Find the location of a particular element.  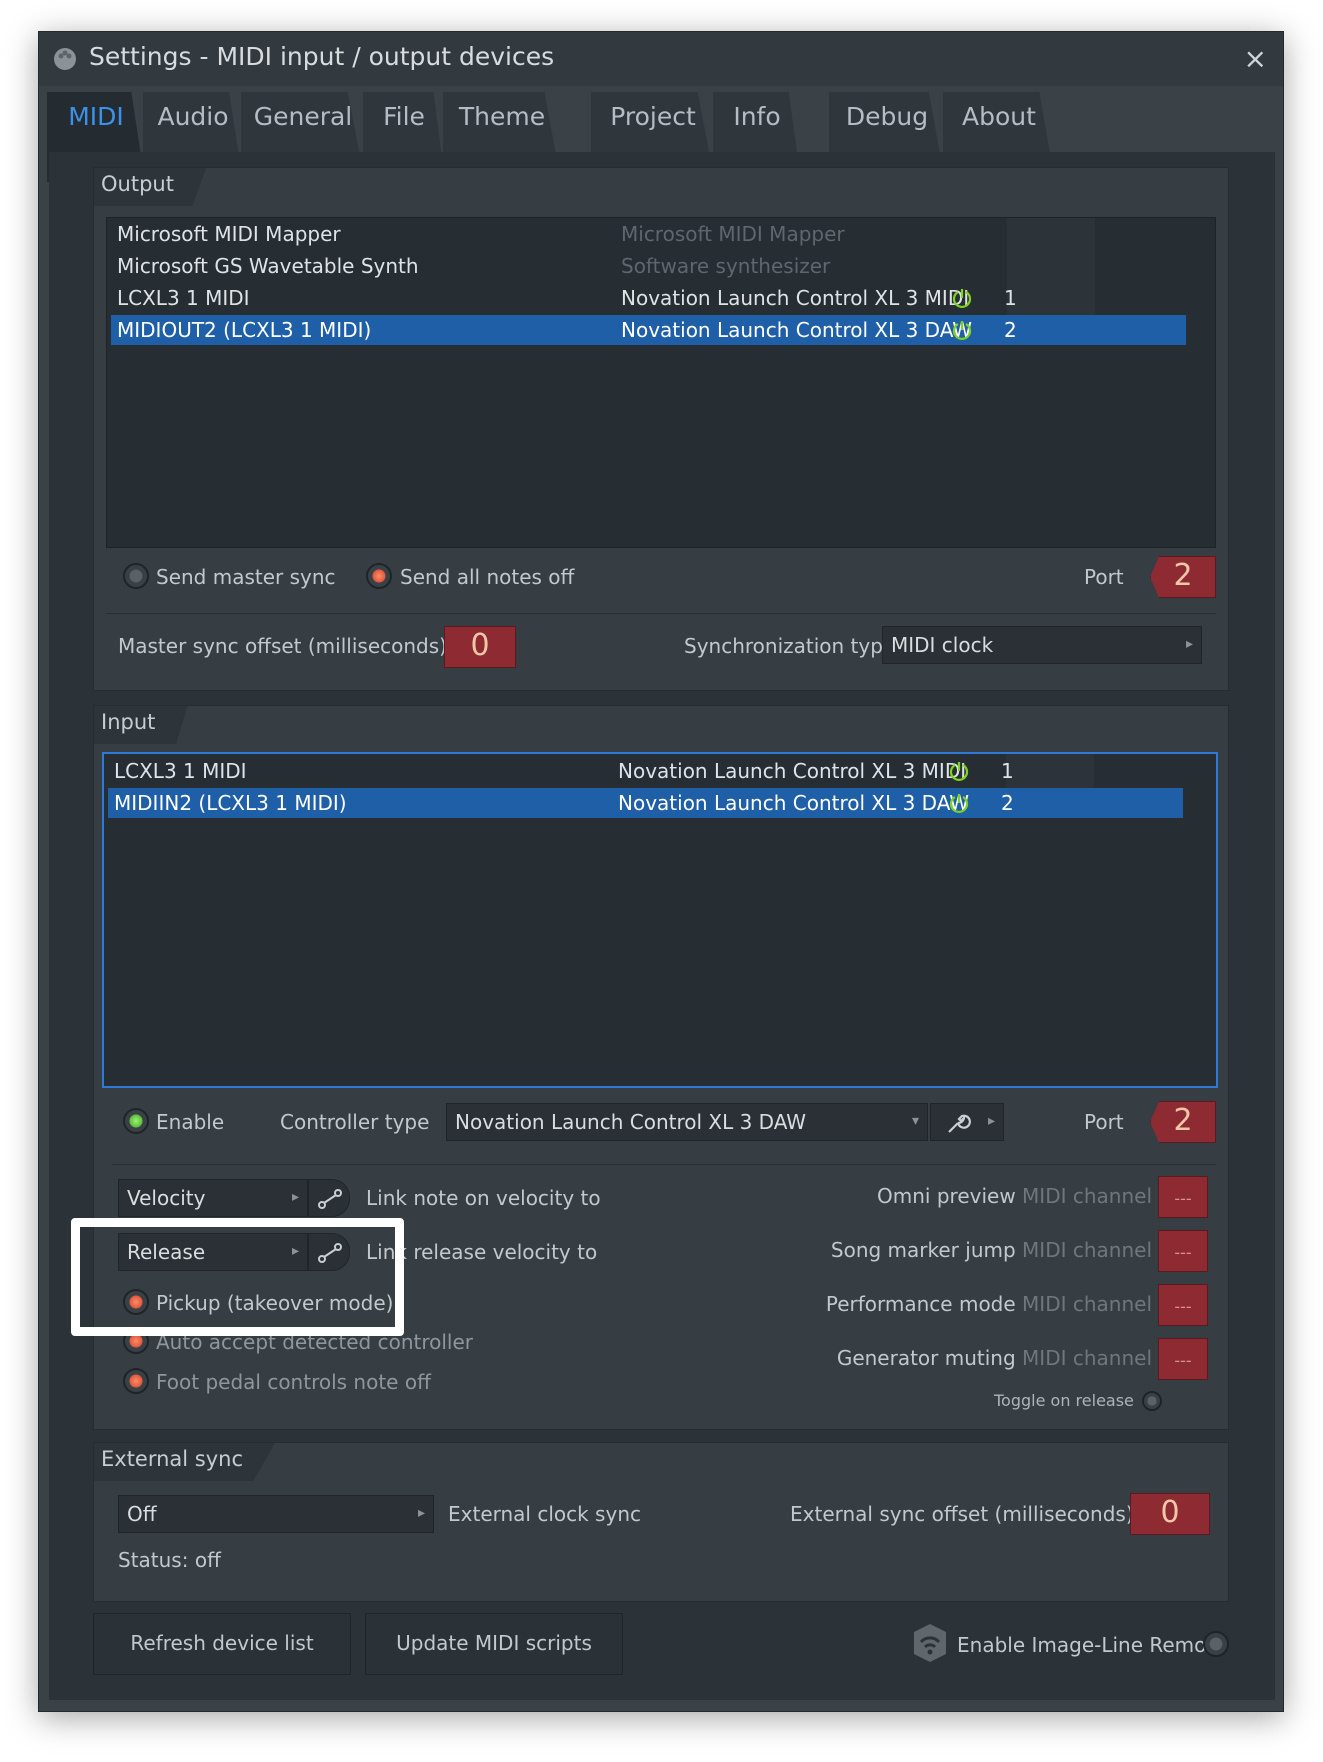

link-velocity-label: Link note on velocity to is located at coordinates (483, 1198).